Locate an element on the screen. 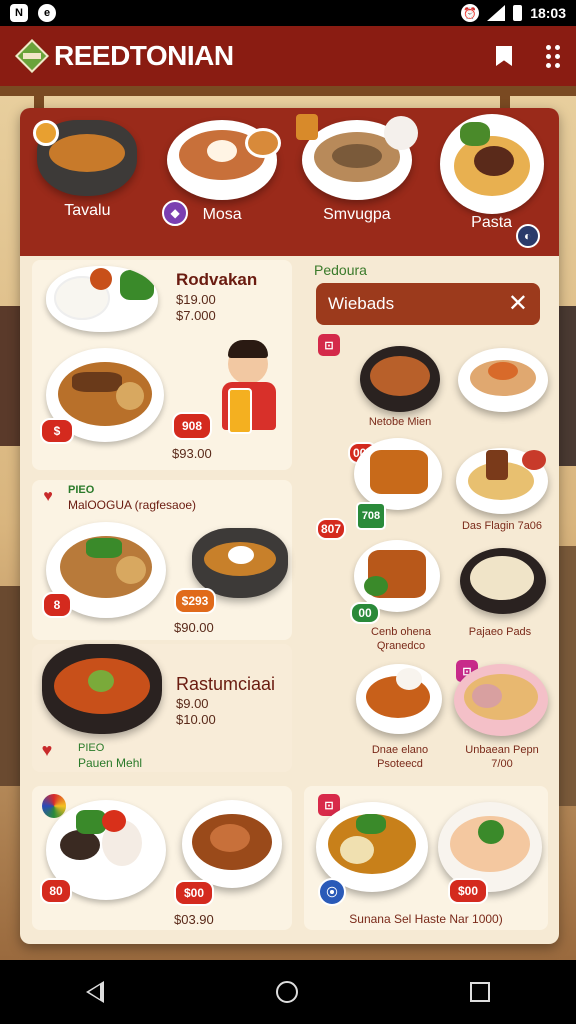 The height and width of the screenshot is (1024, 576). signal-icon is located at coordinates (496, 13).